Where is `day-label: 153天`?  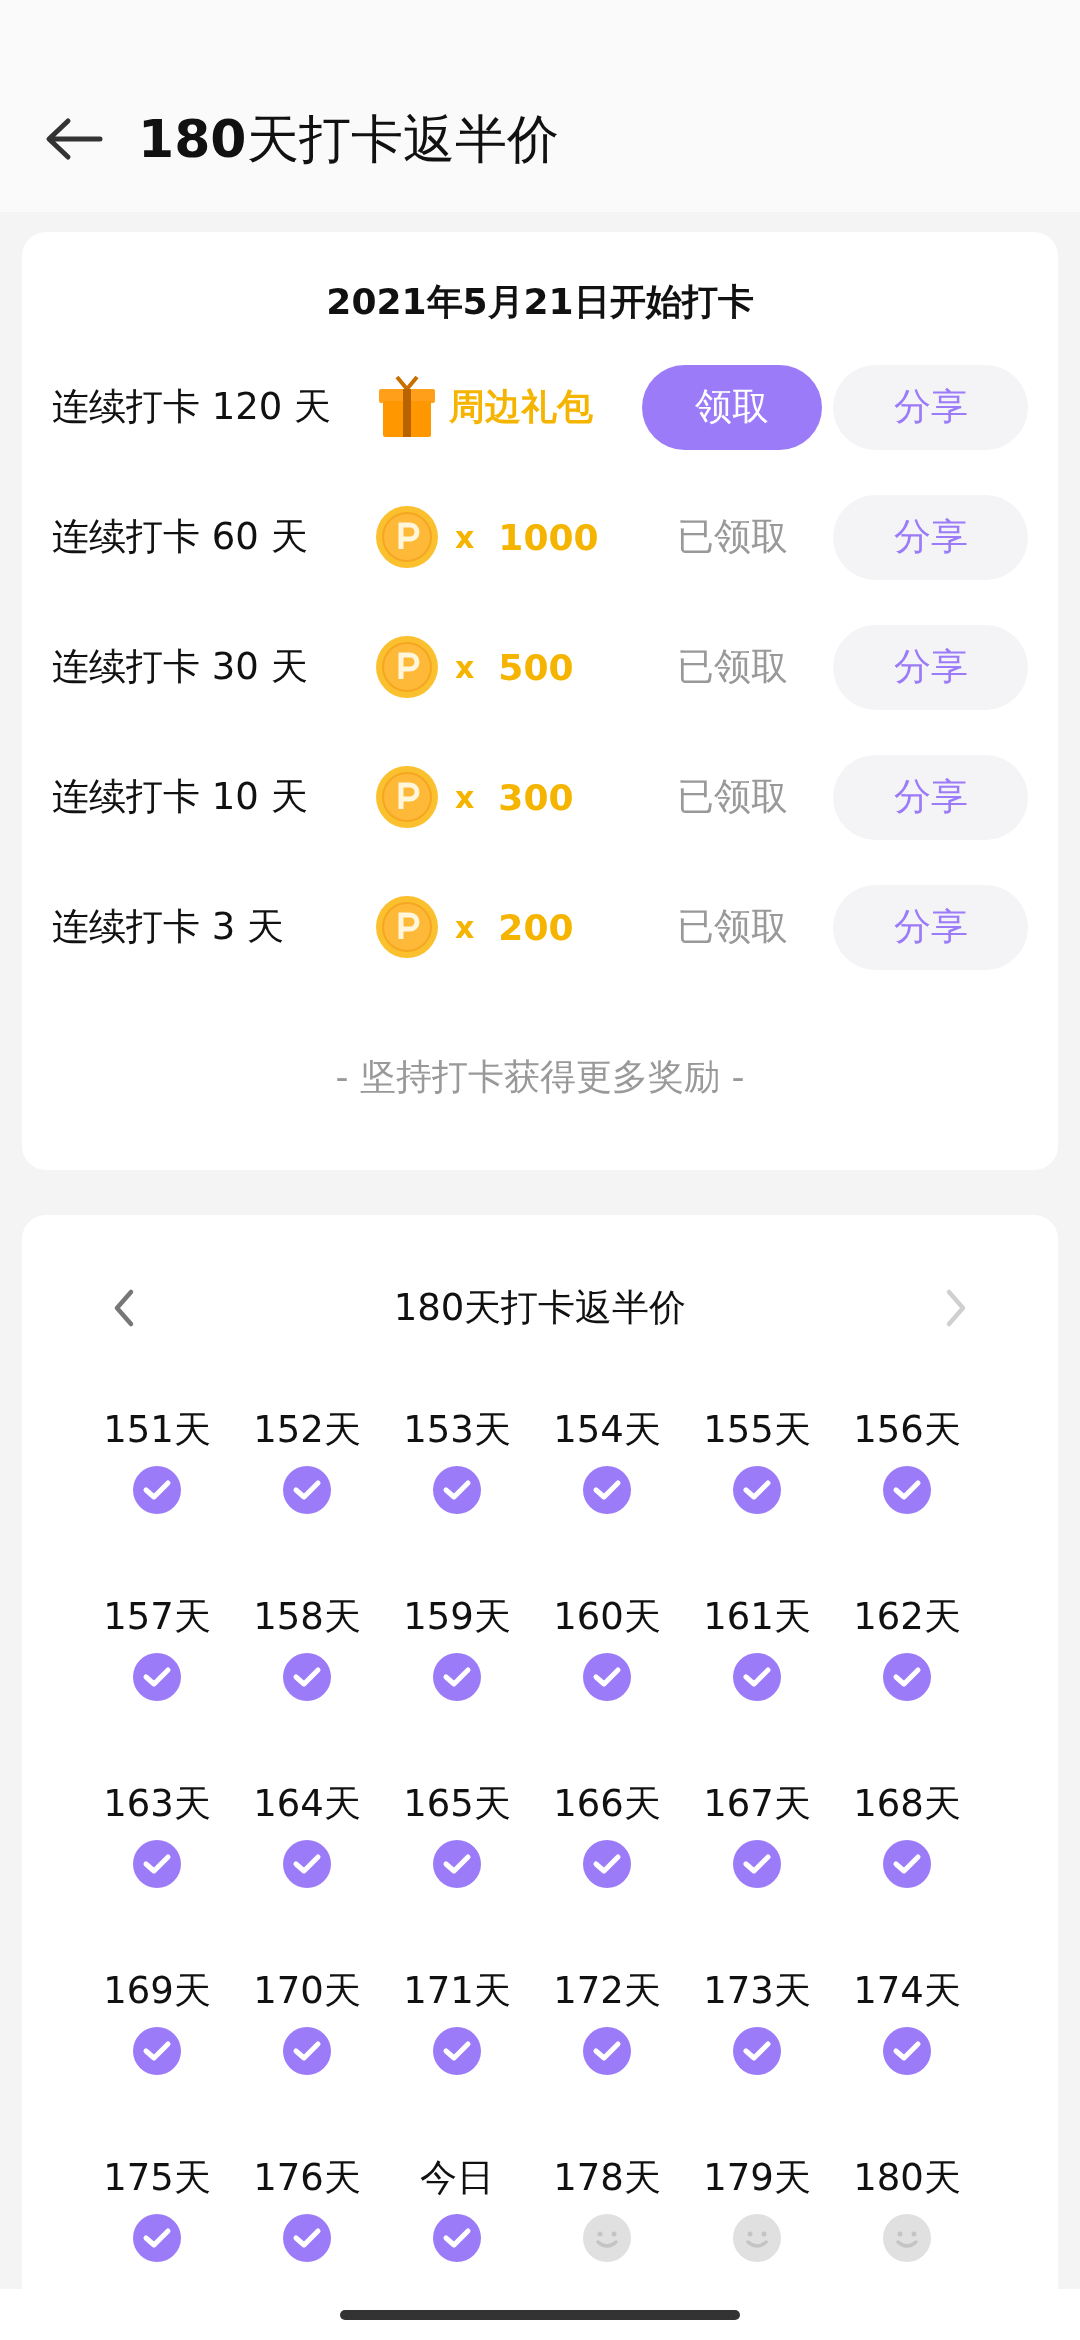 day-label: 153天 is located at coordinates (457, 1430).